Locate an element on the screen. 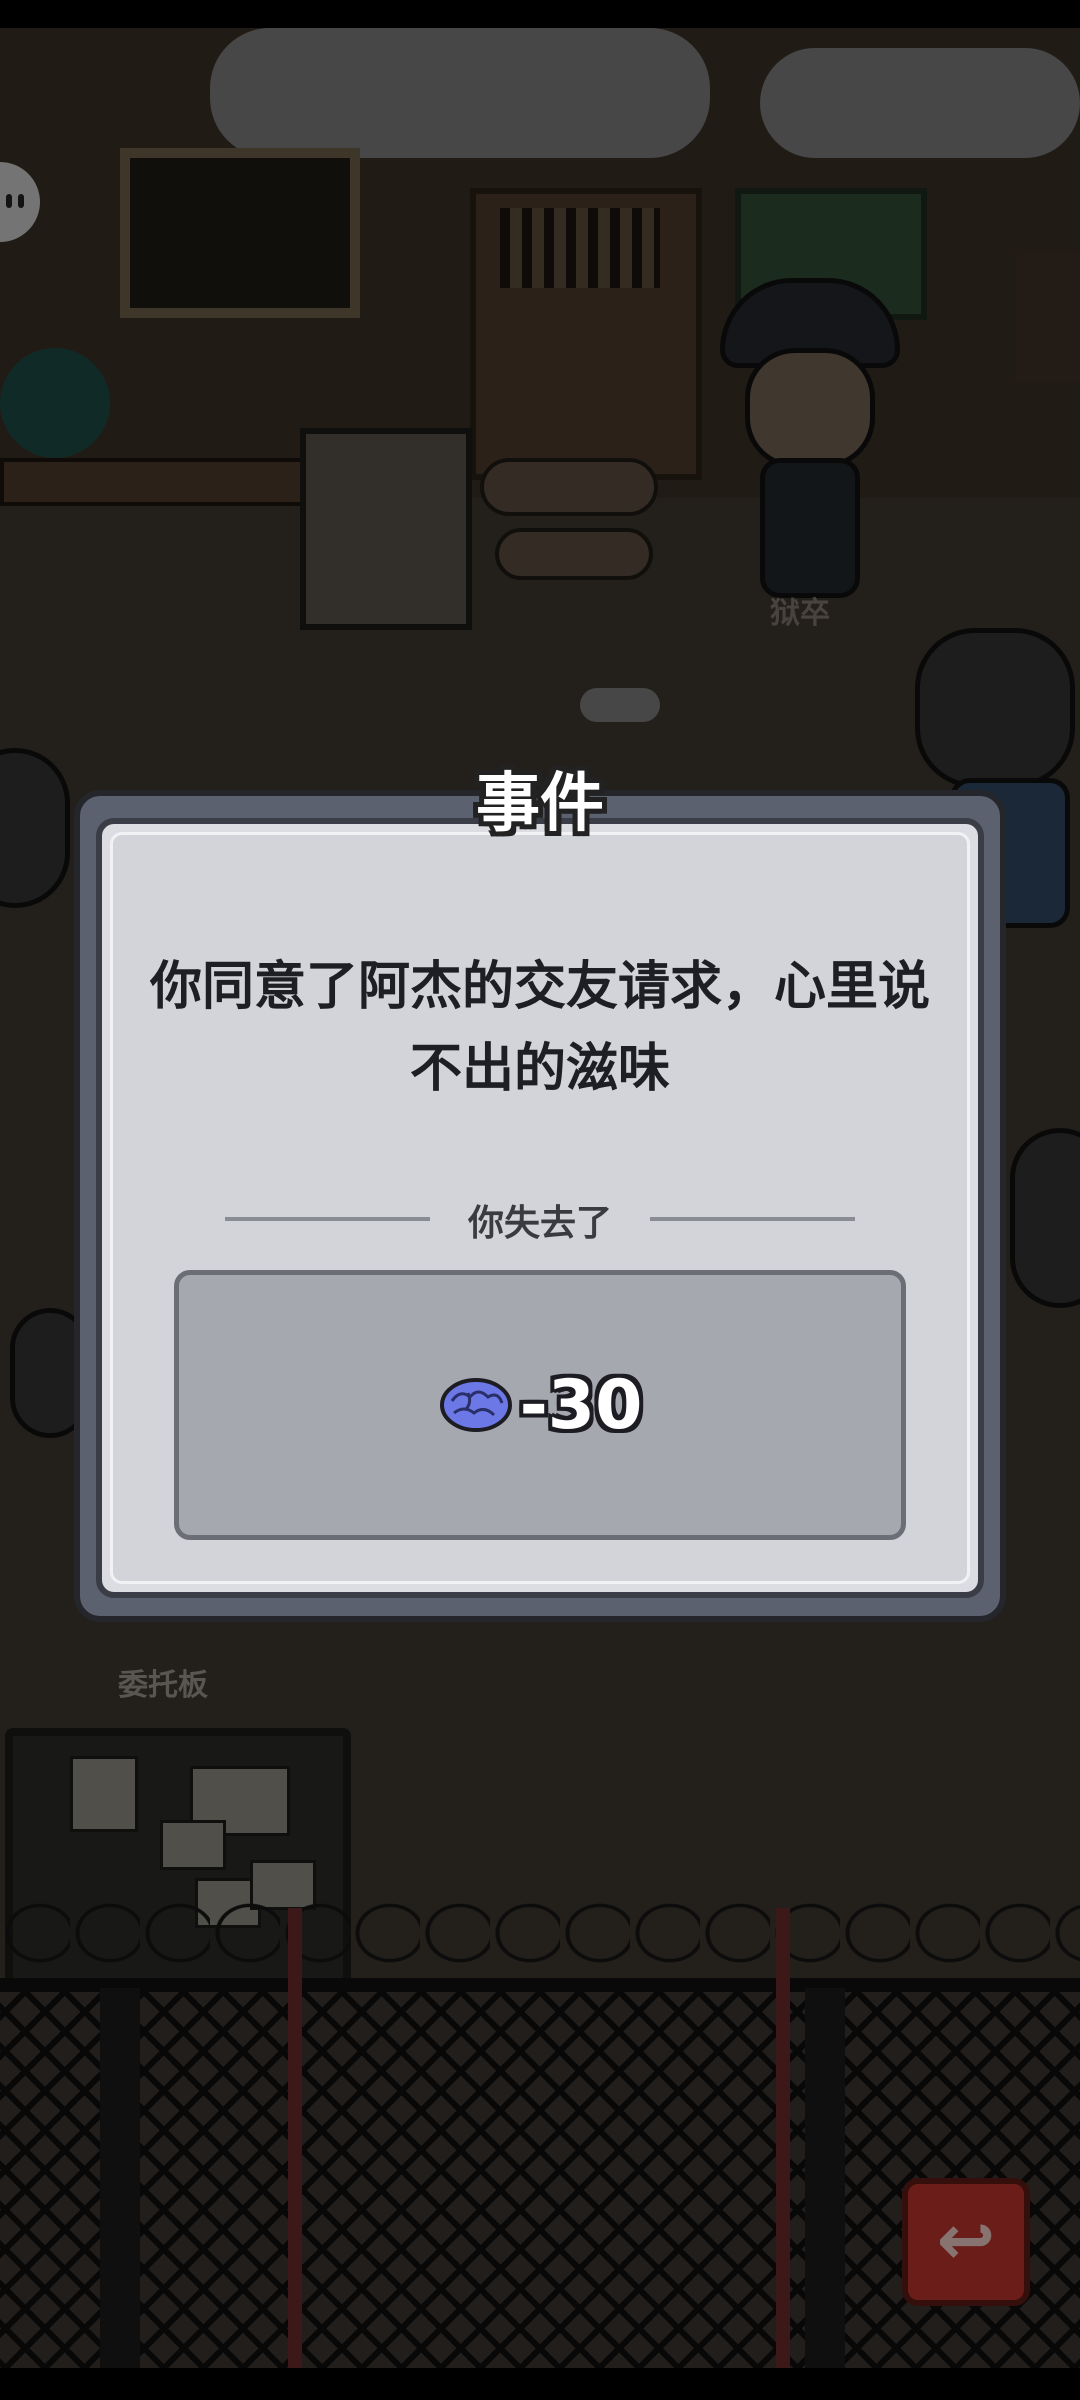 This screenshot has height=2400, width=1080. loss-item: -30 is located at coordinates (540, 1405).